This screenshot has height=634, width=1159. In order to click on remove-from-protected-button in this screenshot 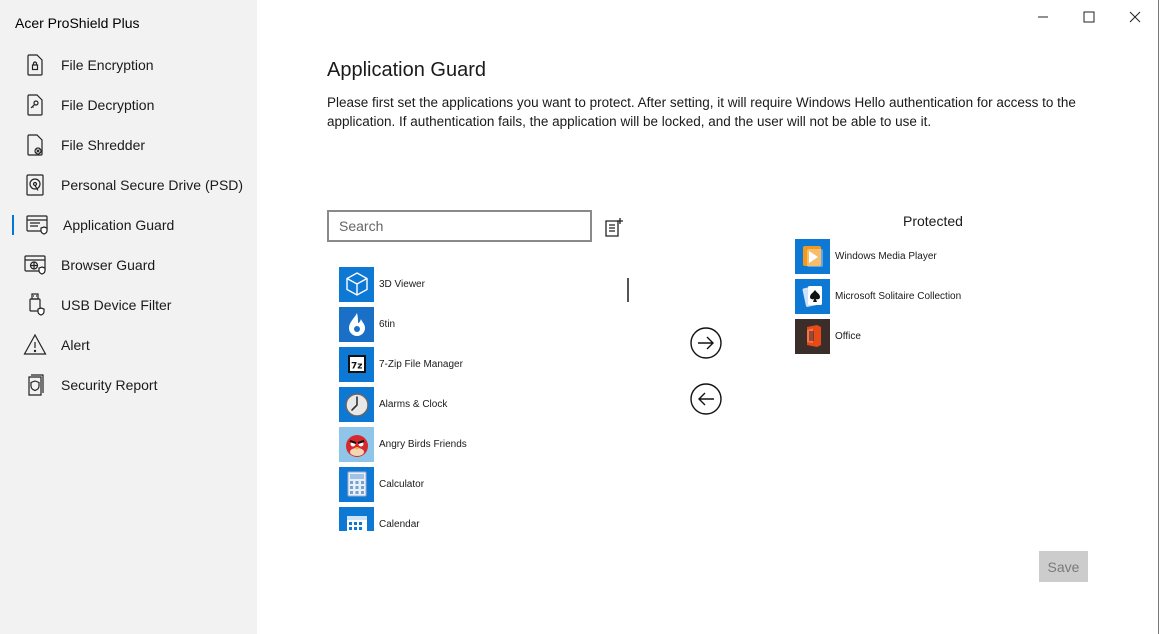, I will do `click(706, 399)`.